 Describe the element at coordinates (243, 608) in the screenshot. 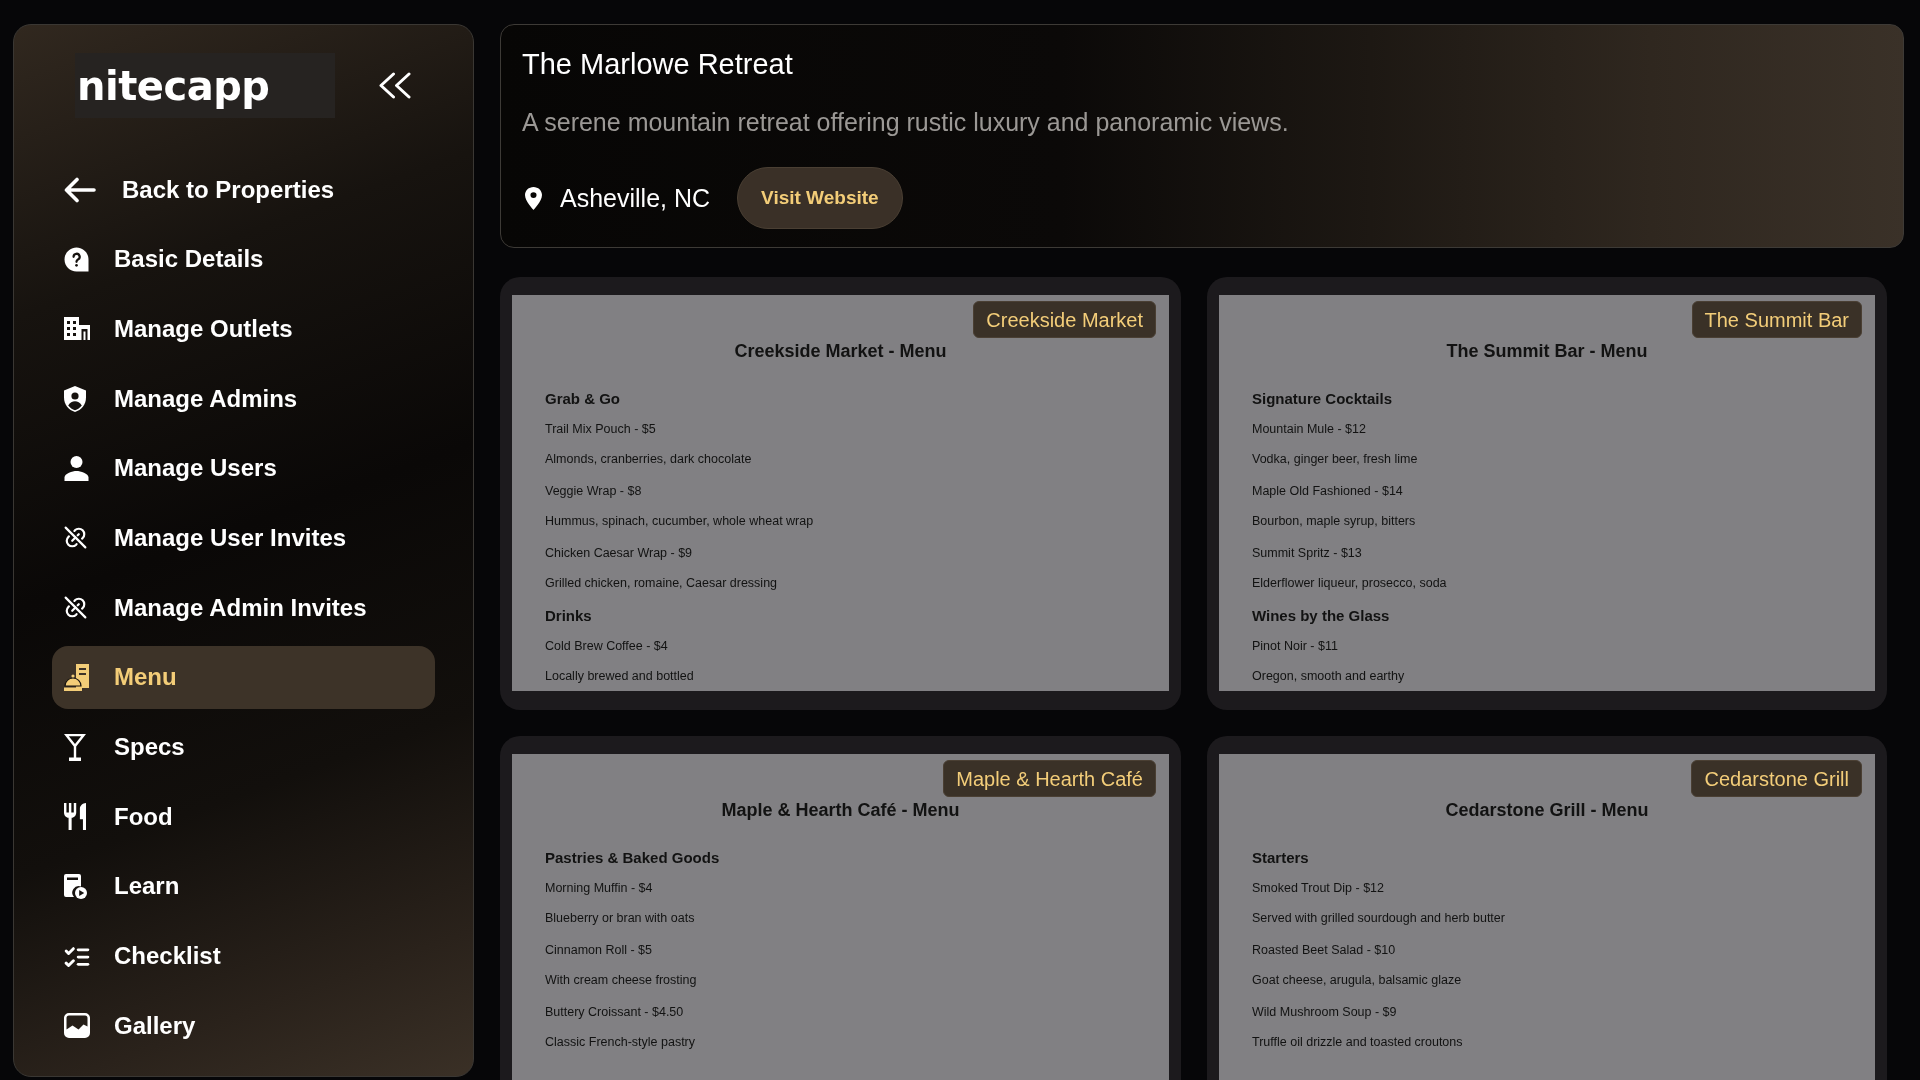

I see `nav-item: Manage Admin Invites` at that location.